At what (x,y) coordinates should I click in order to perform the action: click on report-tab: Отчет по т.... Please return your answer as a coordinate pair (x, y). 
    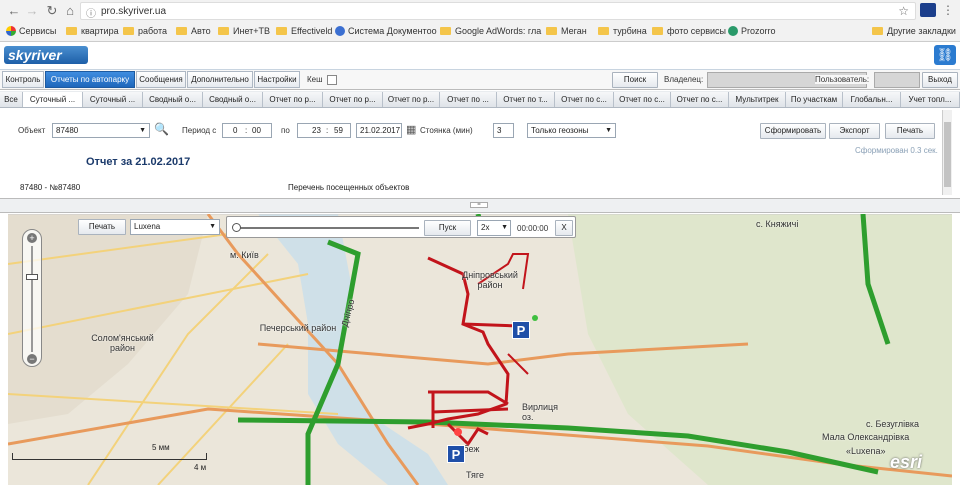
    Looking at the image, I should click on (526, 99).